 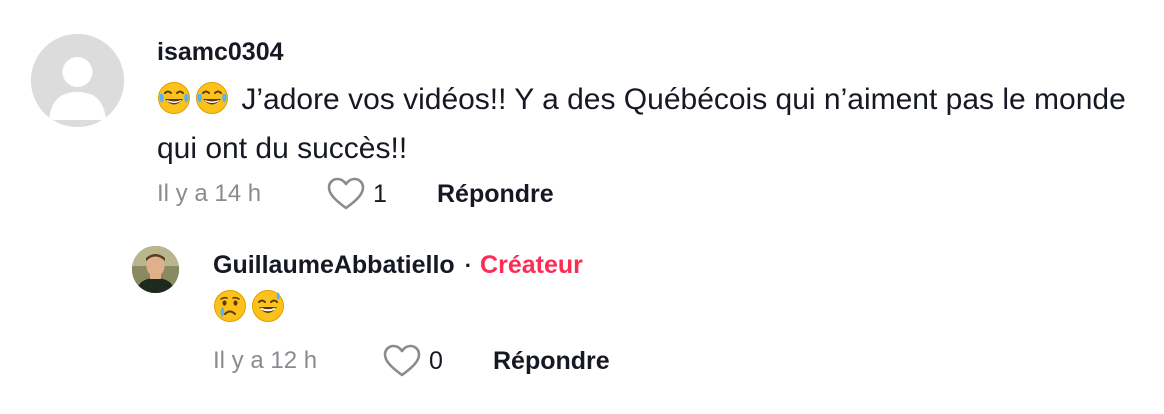 What do you see at coordinates (268, 312) in the screenshot?
I see `grinning-face-with-sweat-icon` at bounding box center [268, 312].